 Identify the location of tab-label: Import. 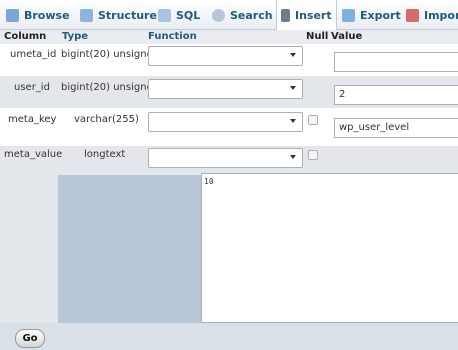
(441, 15).